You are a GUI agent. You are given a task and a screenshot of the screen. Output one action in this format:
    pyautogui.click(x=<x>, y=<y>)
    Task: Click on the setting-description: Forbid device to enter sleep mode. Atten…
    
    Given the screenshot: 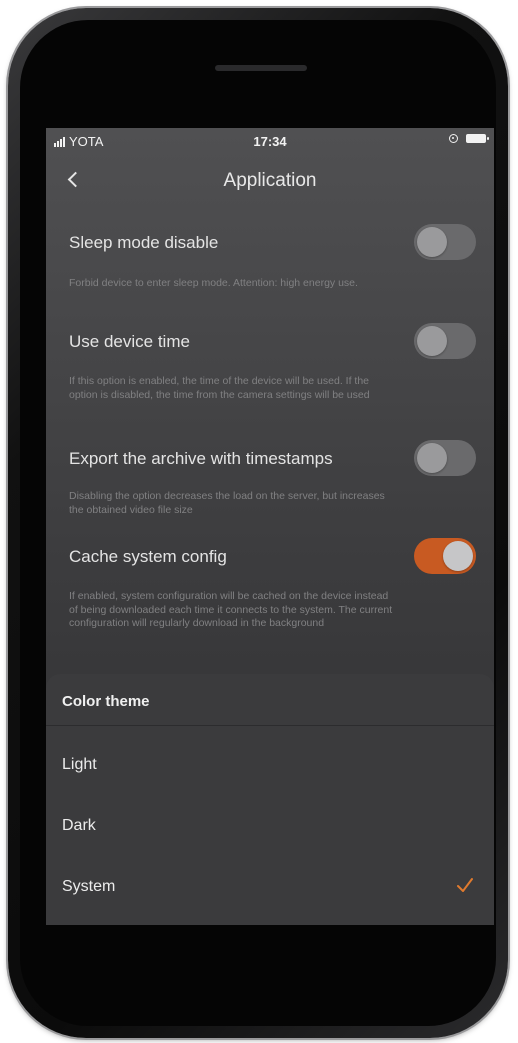 What is the action you would take?
    pyautogui.click(x=213, y=283)
    